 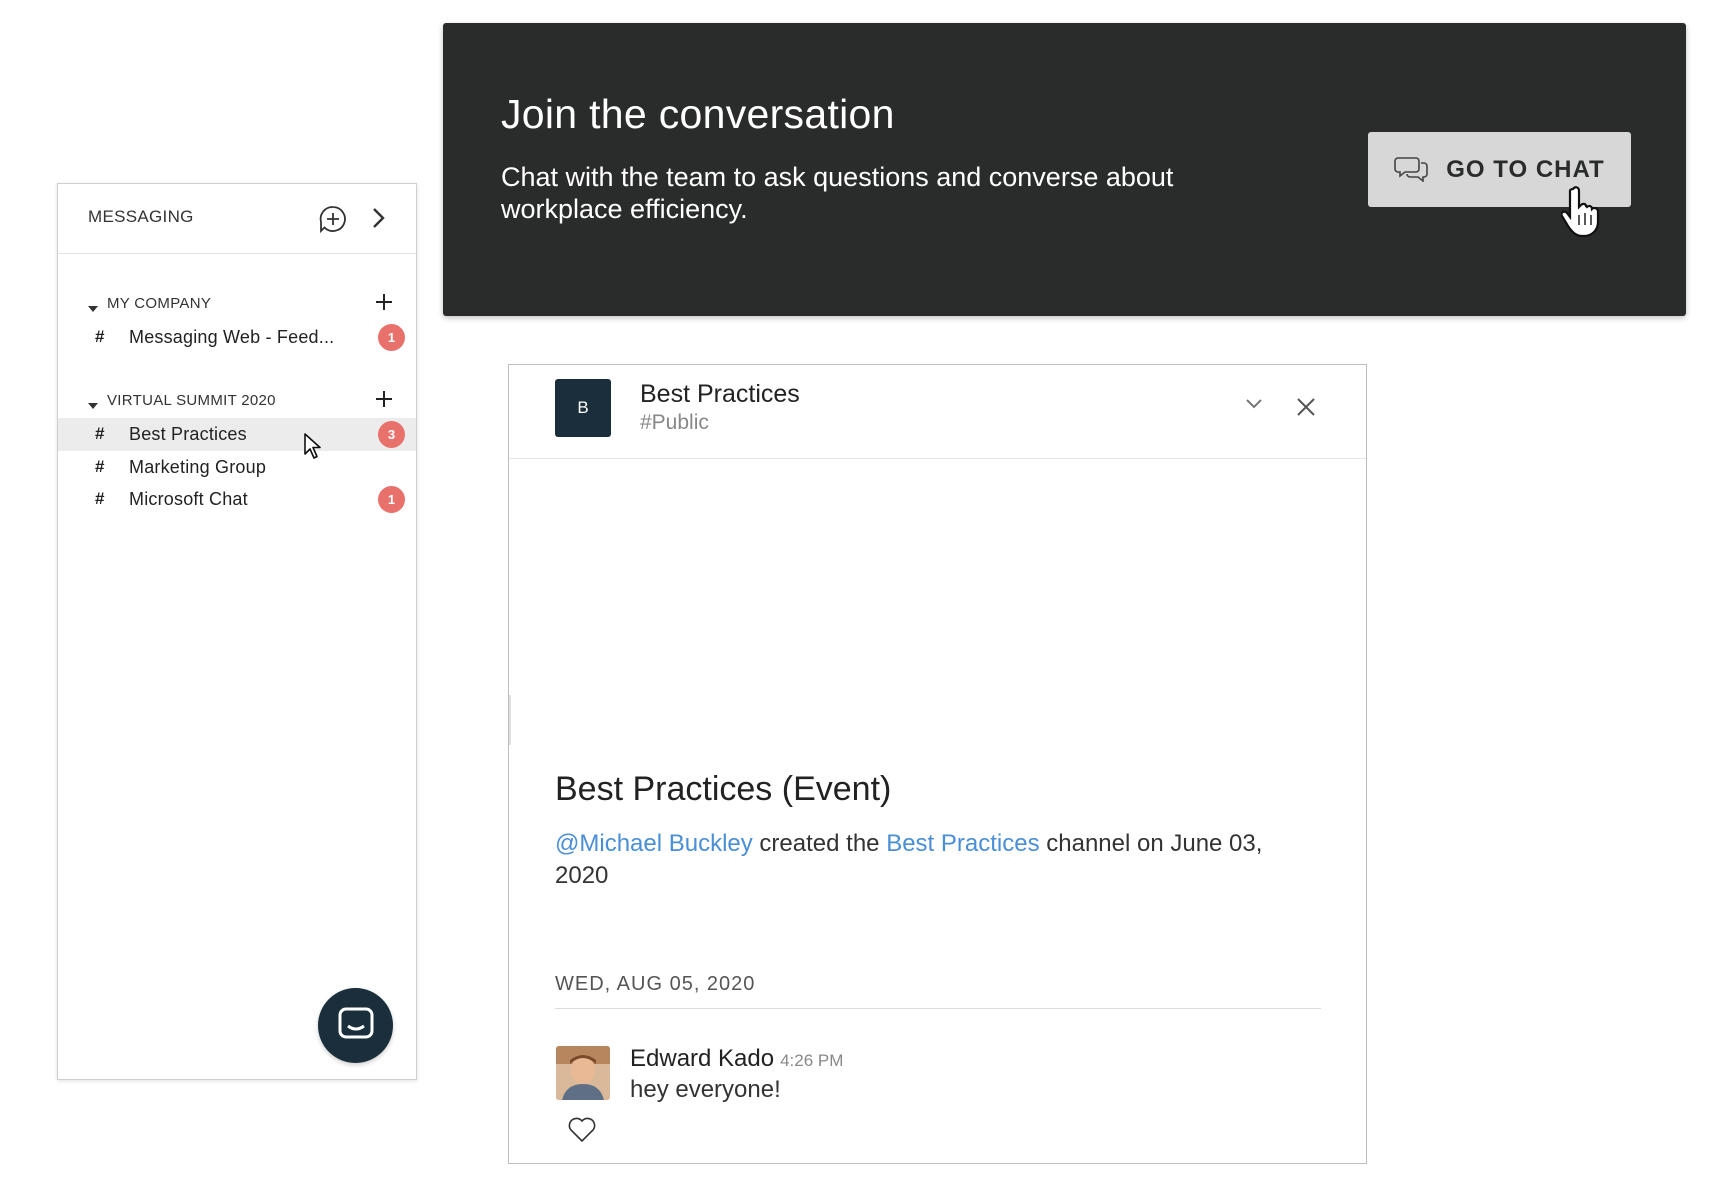 What do you see at coordinates (582, 1131) in the screenshot?
I see `heart-icon` at bounding box center [582, 1131].